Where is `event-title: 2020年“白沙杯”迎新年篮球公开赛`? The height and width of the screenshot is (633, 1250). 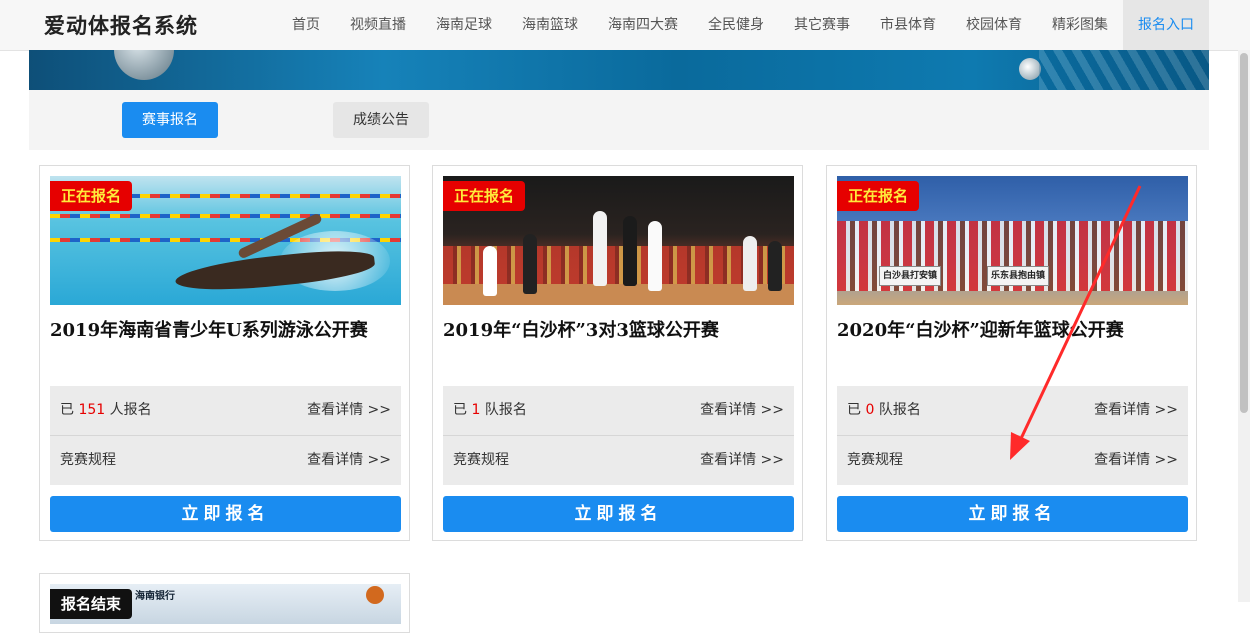
event-title: 2020年“白沙杯”迎新年篮球公开赛 is located at coordinates (1012, 329).